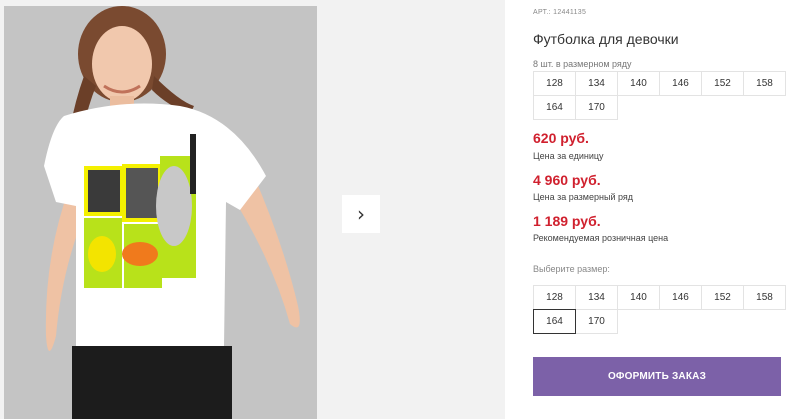 The height and width of the screenshot is (419, 800). Describe the element at coordinates (561, 138) in the screenshot. I see `unit-price: 620 руб.` at that location.